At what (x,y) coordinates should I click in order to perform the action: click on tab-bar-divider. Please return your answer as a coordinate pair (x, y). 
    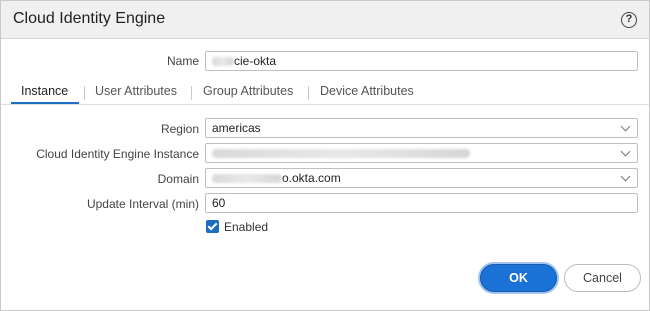
    Looking at the image, I should click on (325, 104).